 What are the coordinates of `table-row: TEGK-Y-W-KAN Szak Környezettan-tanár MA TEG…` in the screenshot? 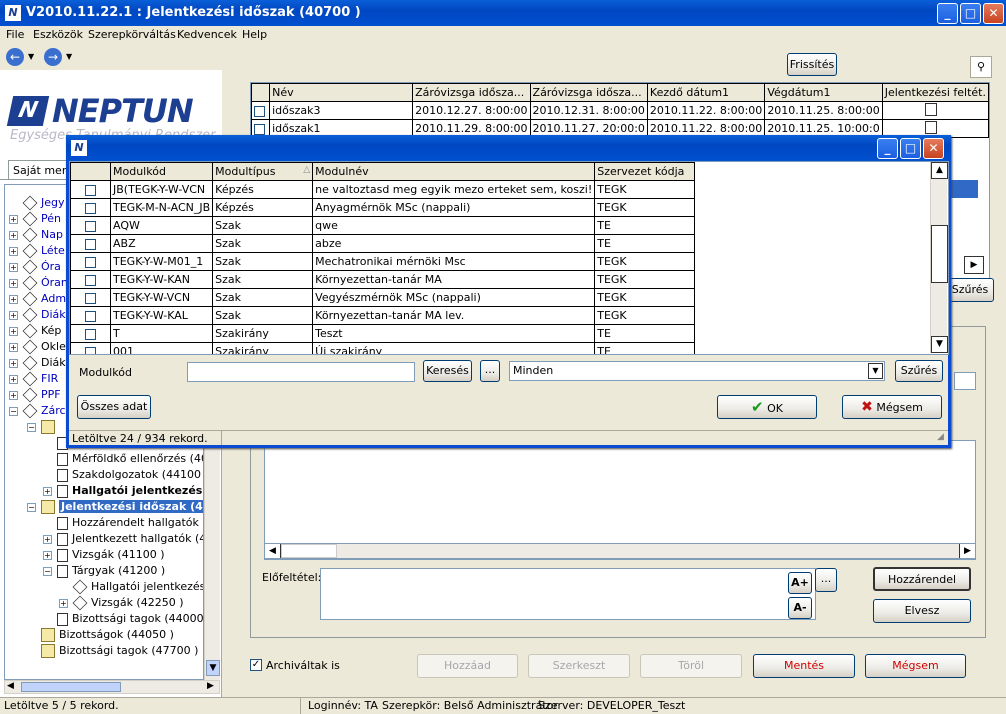 It's located at (383, 279).